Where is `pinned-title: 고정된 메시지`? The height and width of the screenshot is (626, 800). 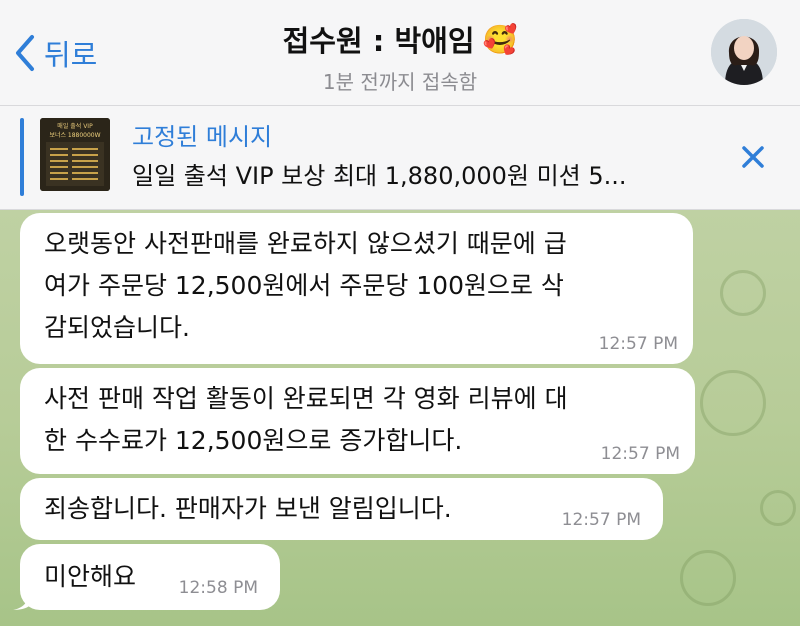
pinned-title: 고정된 메시지 is located at coordinates (202, 137).